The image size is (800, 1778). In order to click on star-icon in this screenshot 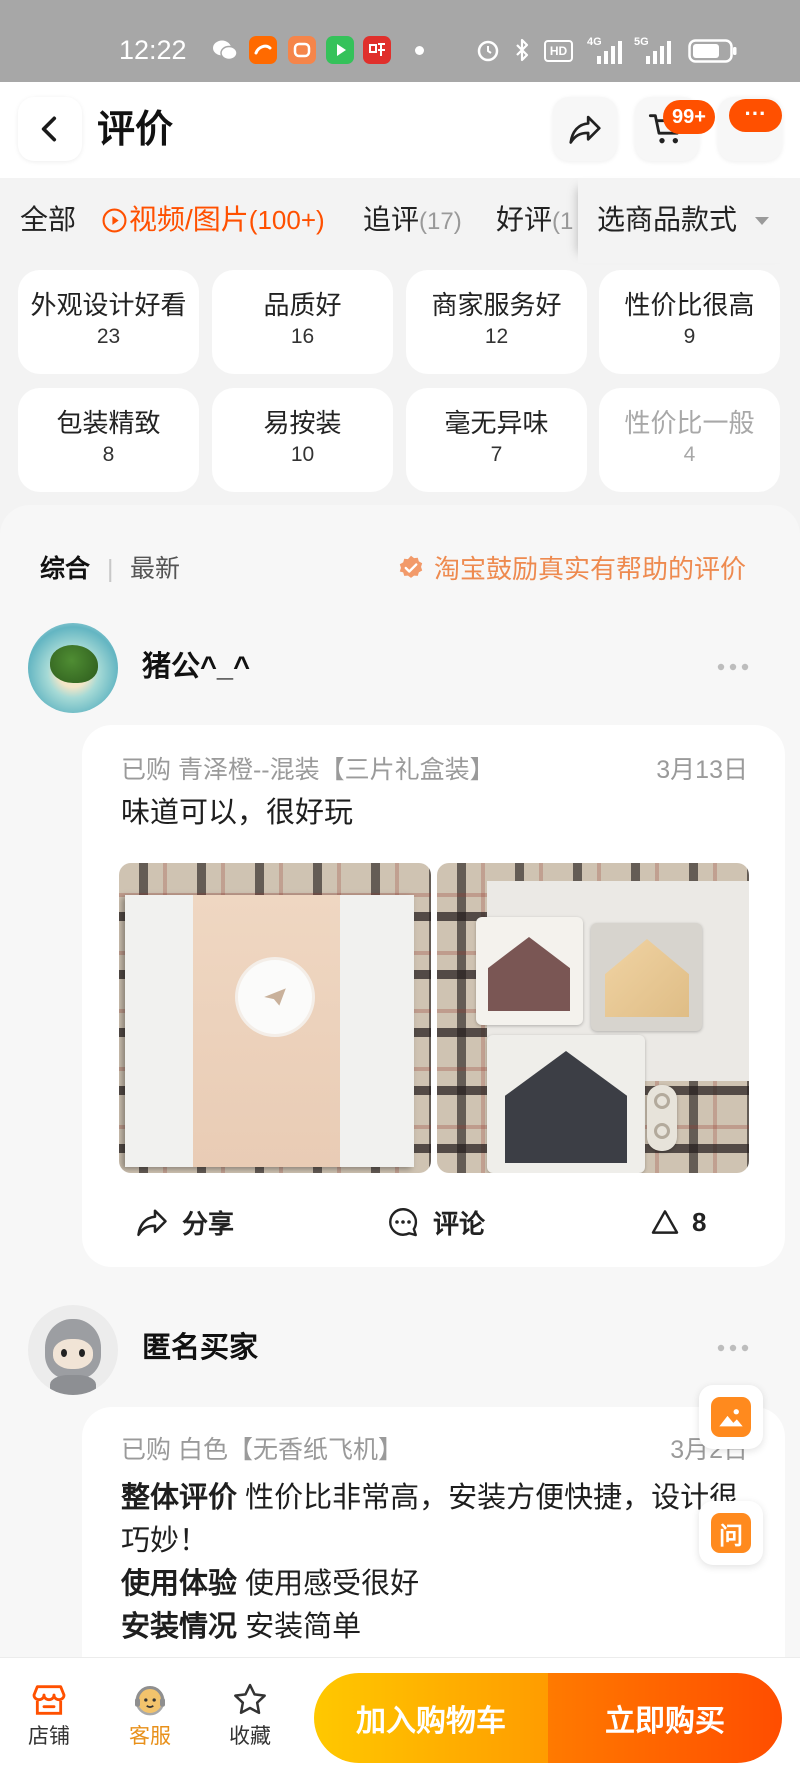, I will do `click(250, 1700)`.